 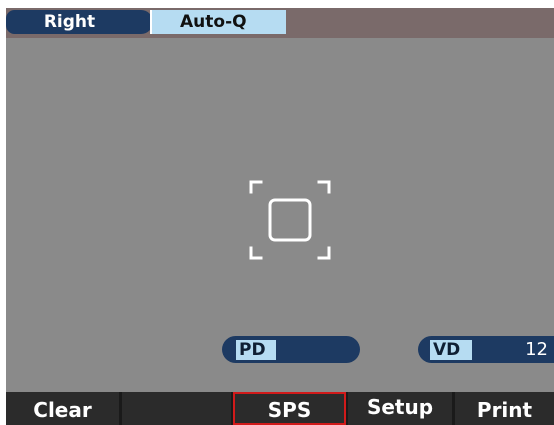 What do you see at coordinates (324, 253) in the screenshot?
I see `reticle-corner-bottom-right` at bounding box center [324, 253].